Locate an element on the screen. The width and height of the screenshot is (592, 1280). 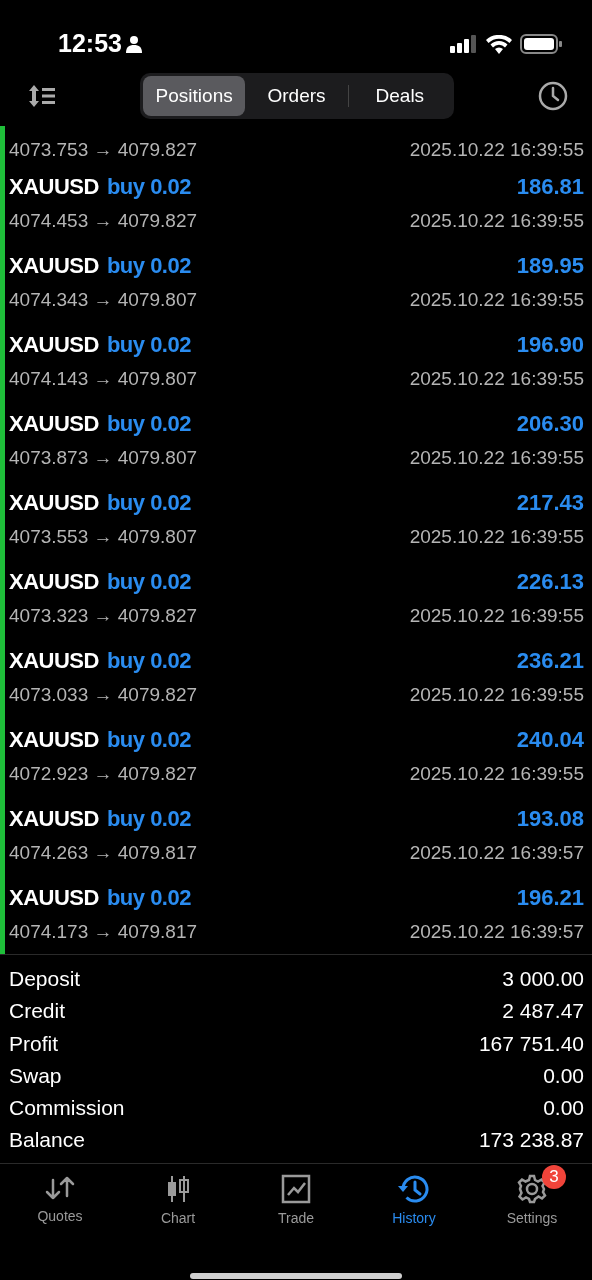
candlestick-icon is located at coordinates (178, 1188).